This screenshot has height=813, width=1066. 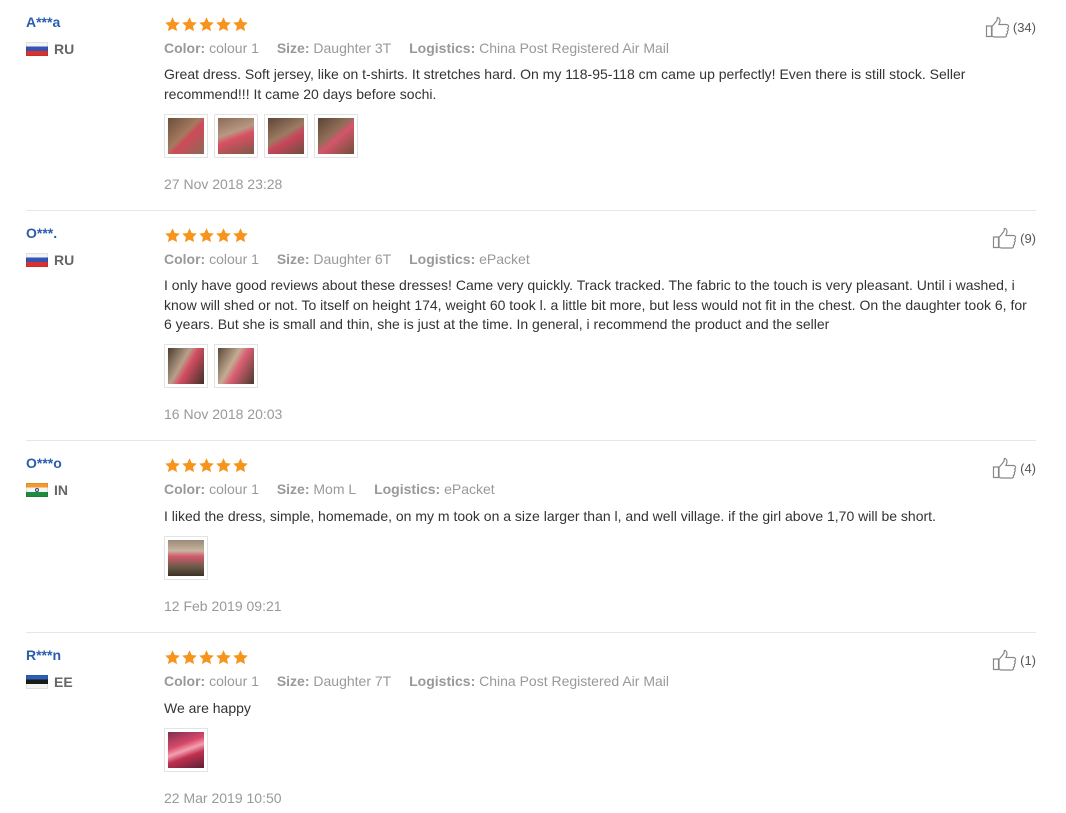 What do you see at coordinates (49, 682) in the screenshot?
I see `reviewer-country: EE` at bounding box center [49, 682].